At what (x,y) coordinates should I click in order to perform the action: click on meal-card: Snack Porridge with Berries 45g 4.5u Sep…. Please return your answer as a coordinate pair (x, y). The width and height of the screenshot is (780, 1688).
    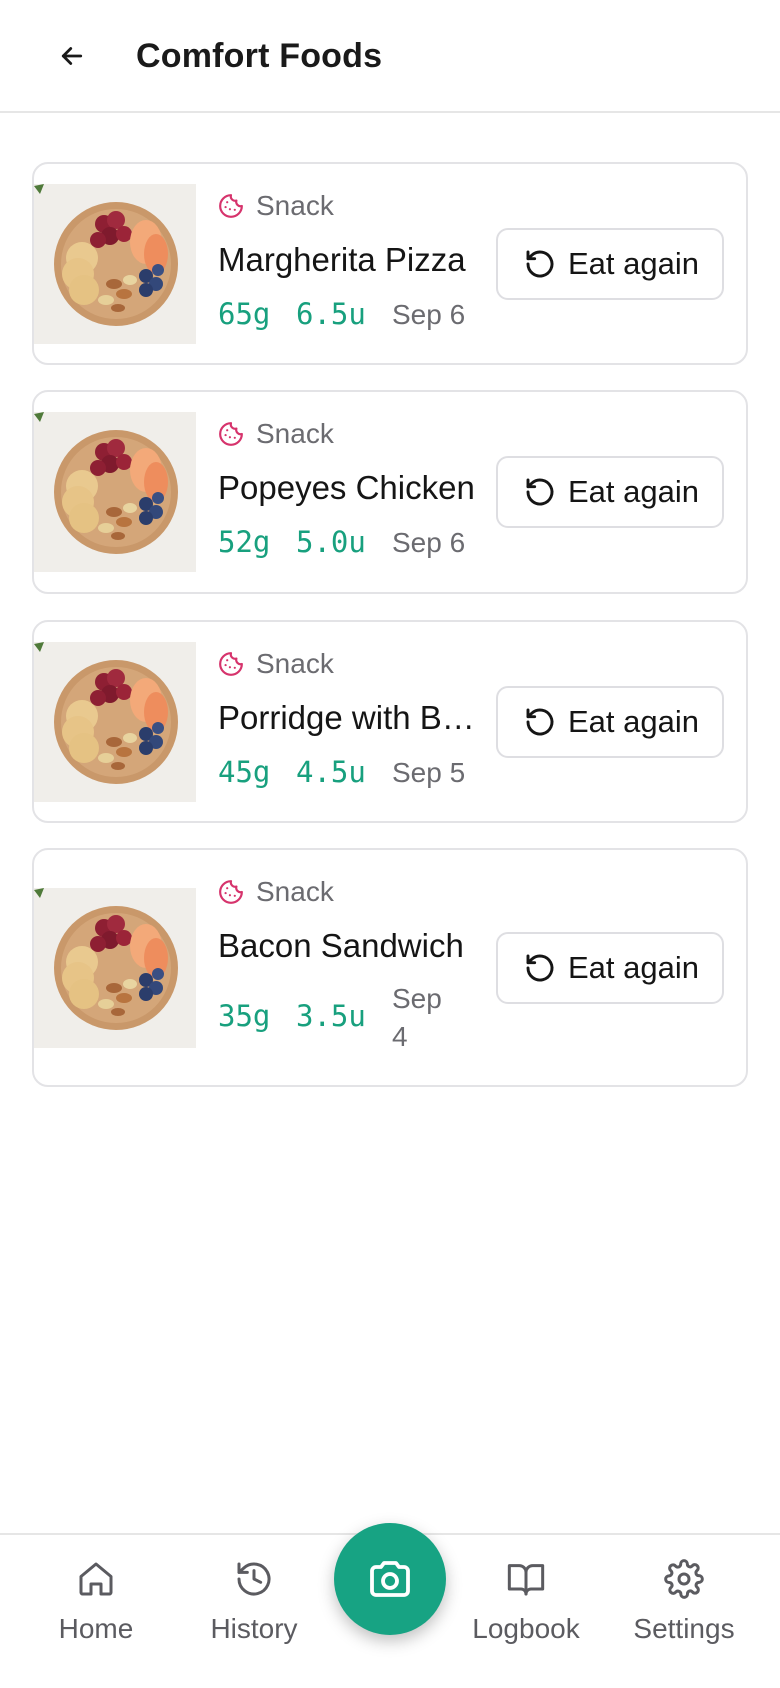
    Looking at the image, I should click on (390, 721).